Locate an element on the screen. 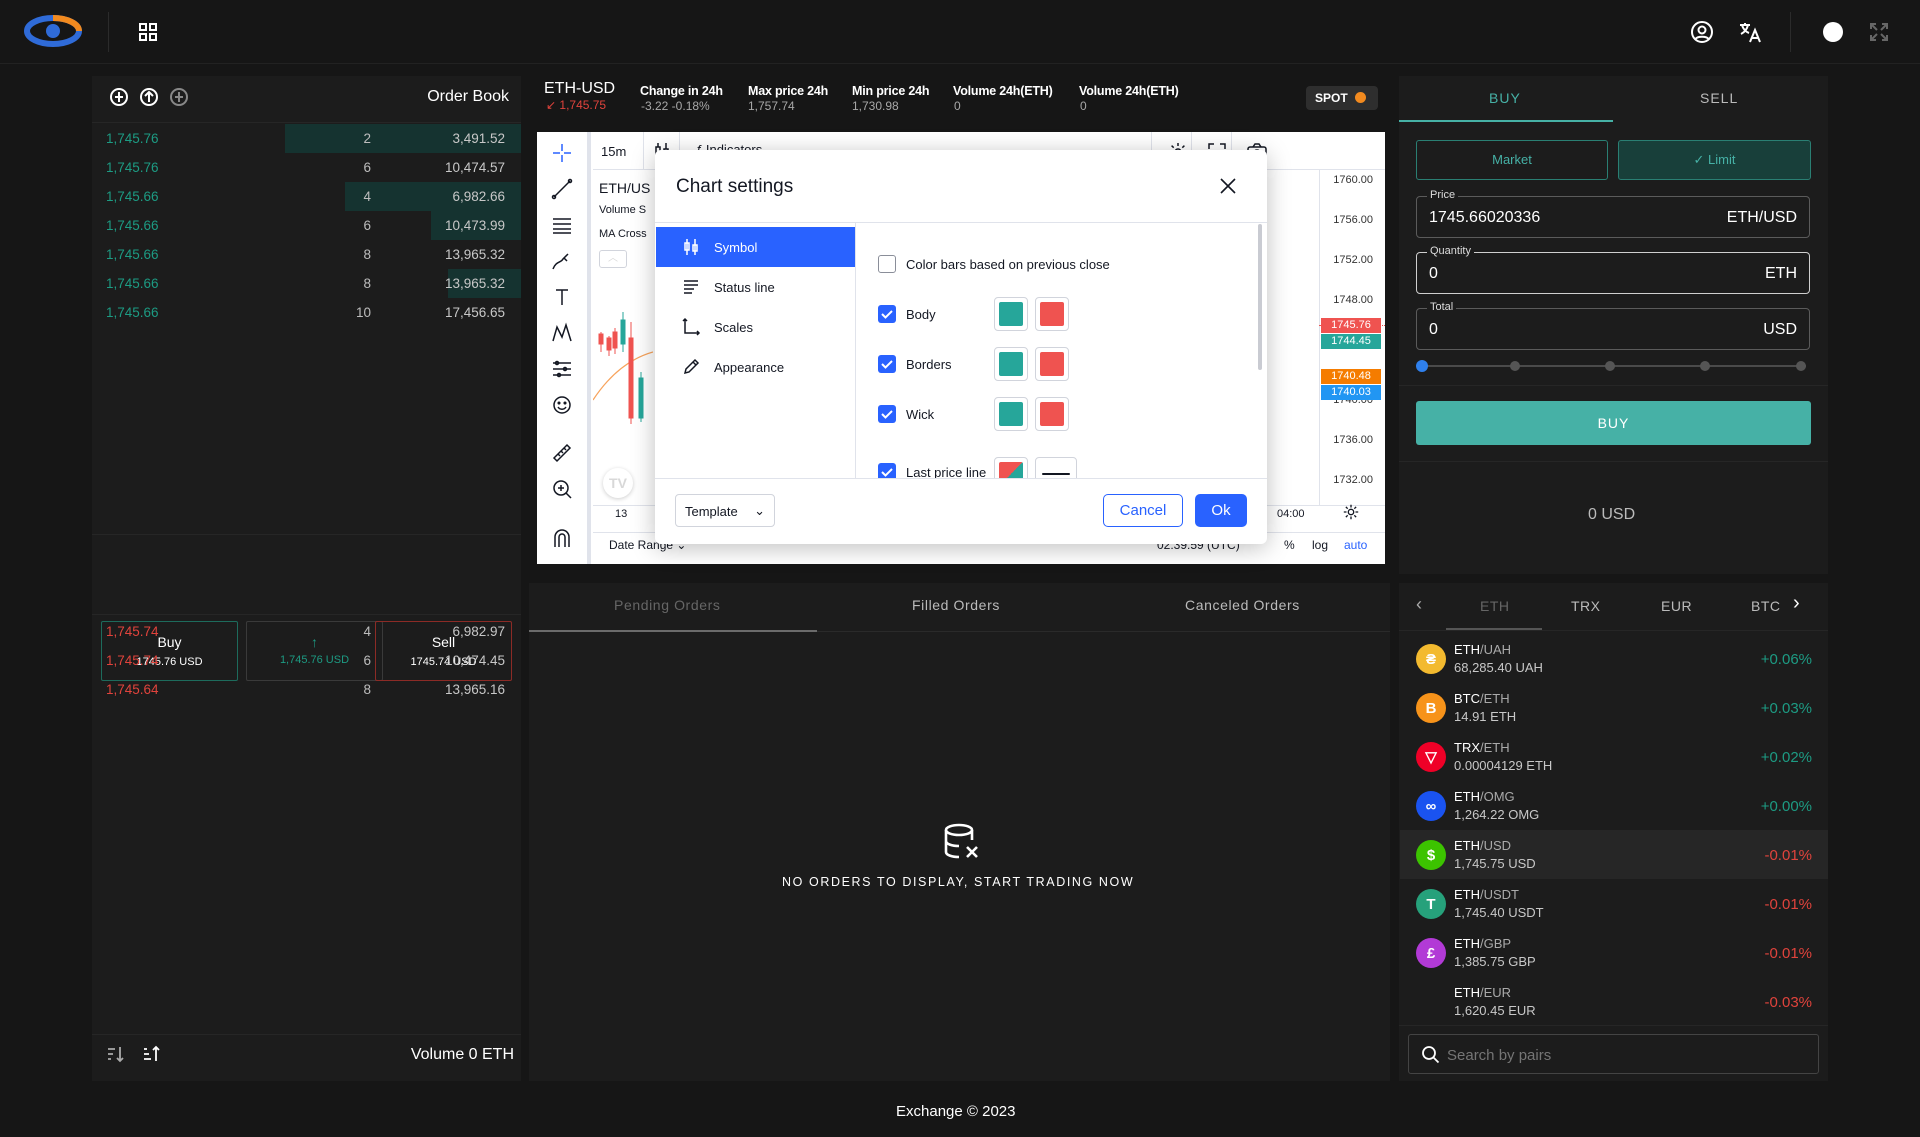 Image resolution: width=1920 pixels, height=1137 pixels. quantity-field: Quantity 0 ETH is located at coordinates (1613, 269).